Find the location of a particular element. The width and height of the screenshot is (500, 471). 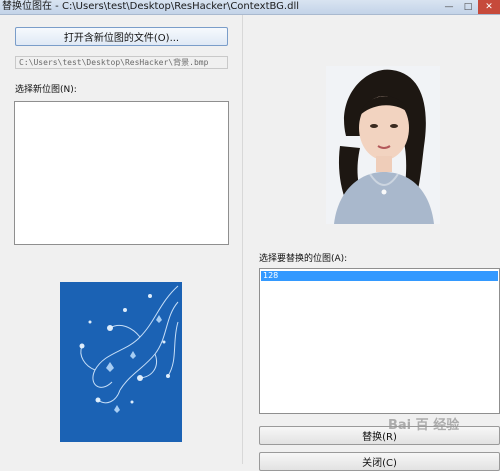

window-controls: — □ ✕ is located at coordinates (469, 7).